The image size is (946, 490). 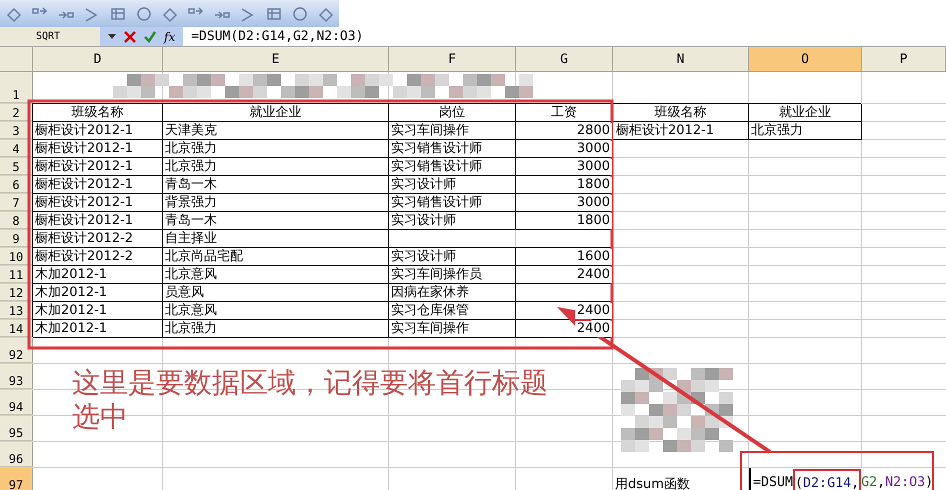 I want to click on row-header: 96, so click(x=16, y=454).